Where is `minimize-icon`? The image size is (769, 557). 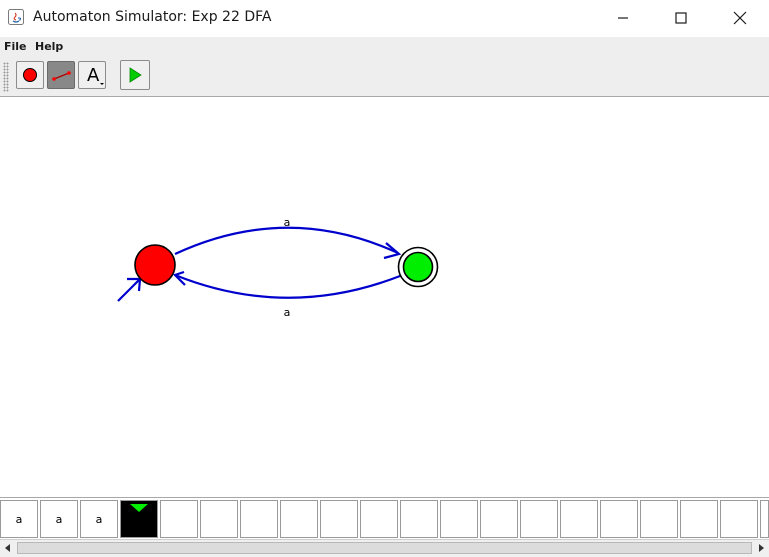 minimize-icon is located at coordinates (623, 18).